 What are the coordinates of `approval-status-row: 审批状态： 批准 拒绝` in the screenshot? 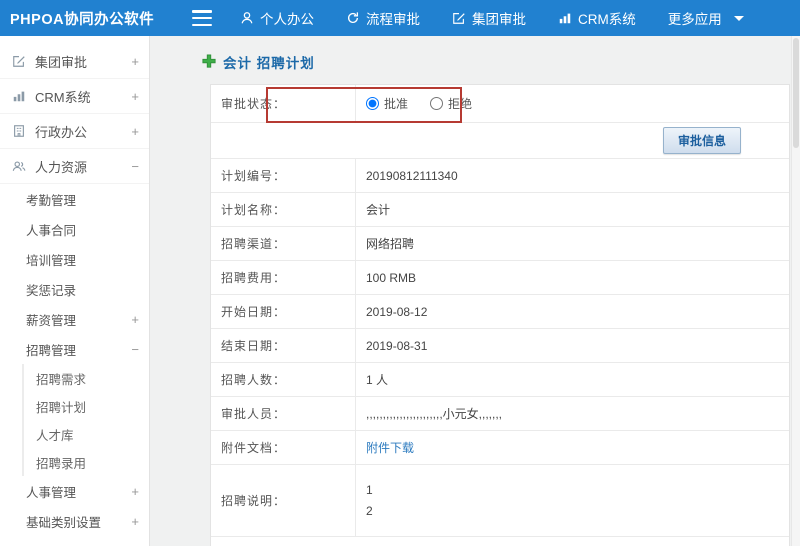 It's located at (500, 104).